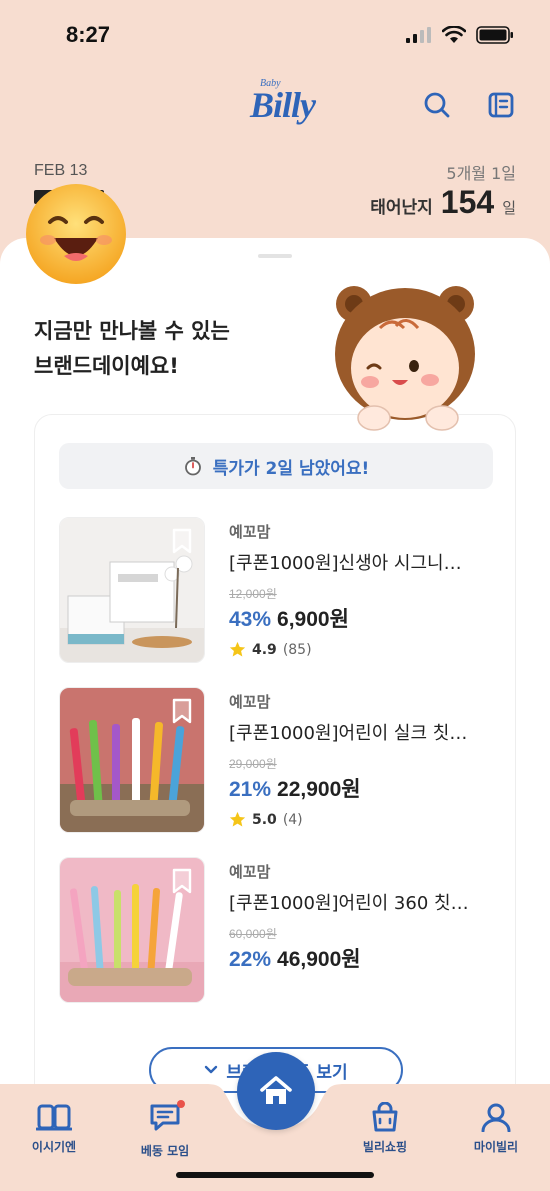 The width and height of the screenshot is (550, 1191). Describe the element at coordinates (481, 173) in the screenshot. I see `baby-age: 5개월 1일` at that location.